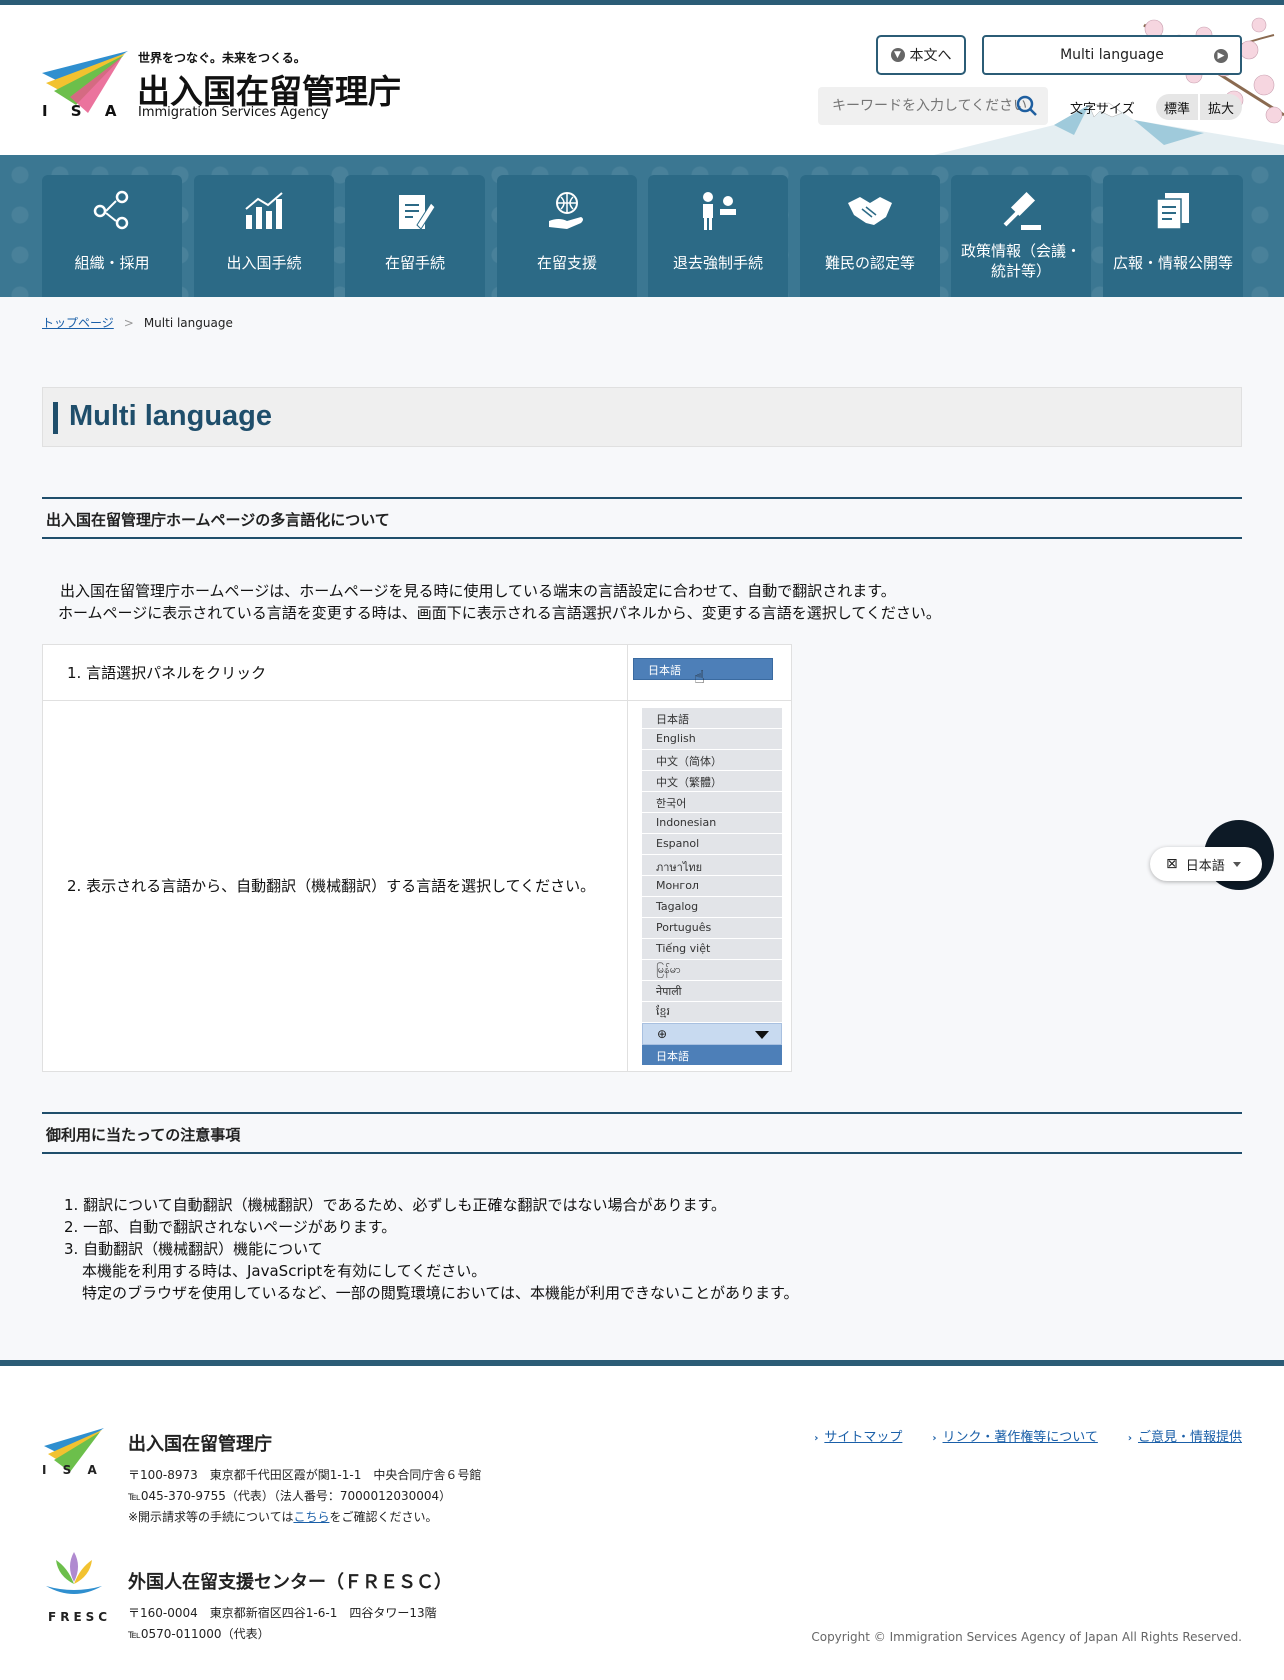  Describe the element at coordinates (417, 212) in the screenshot. I see `document-pen-icon` at that location.